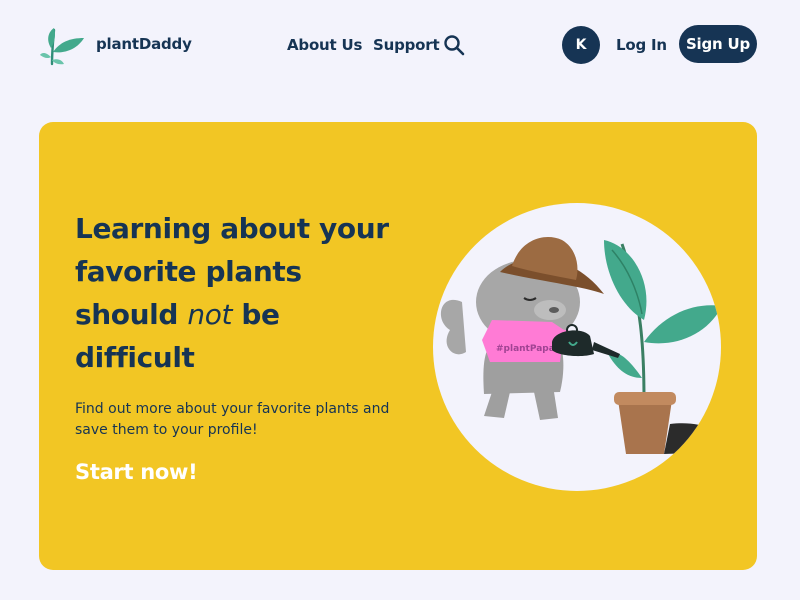 The image size is (800, 600). I want to click on hero-title-emphasis: not, so click(210, 314).